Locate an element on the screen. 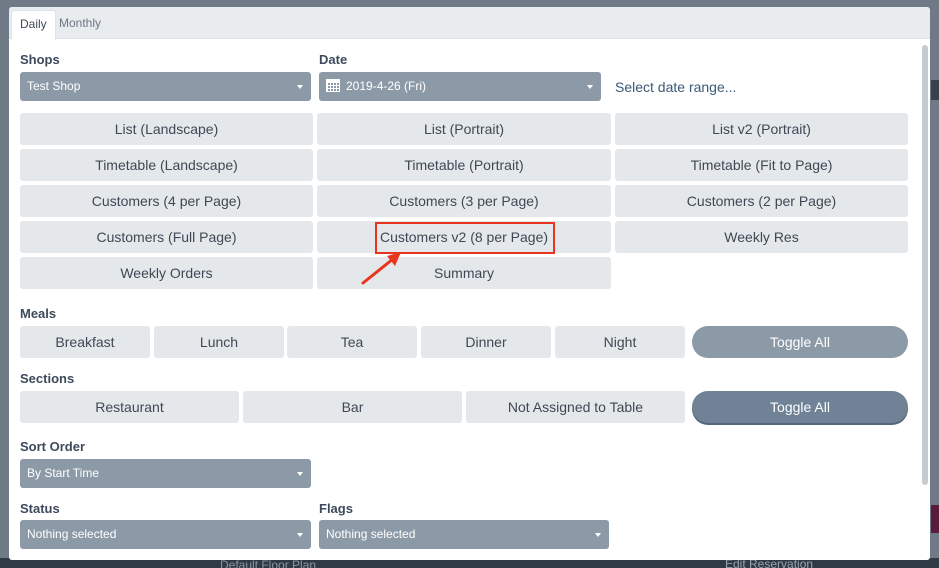  report-customers-4-button: Customers (4 per Page) is located at coordinates (166, 201).